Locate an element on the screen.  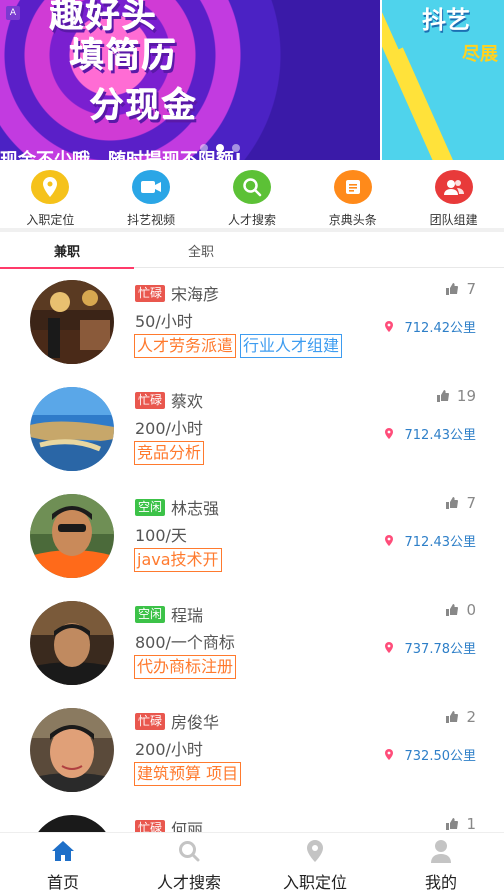
nav-profile: 我的 is located at coordinates (441, 864).